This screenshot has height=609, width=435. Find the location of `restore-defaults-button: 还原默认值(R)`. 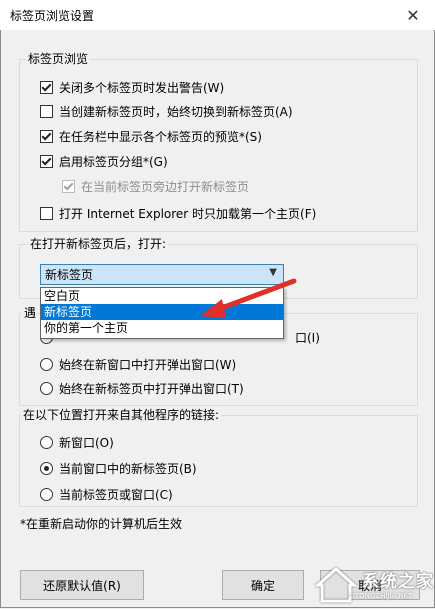

restore-defaults-button: 还原默认值(R) is located at coordinates (82, 585).